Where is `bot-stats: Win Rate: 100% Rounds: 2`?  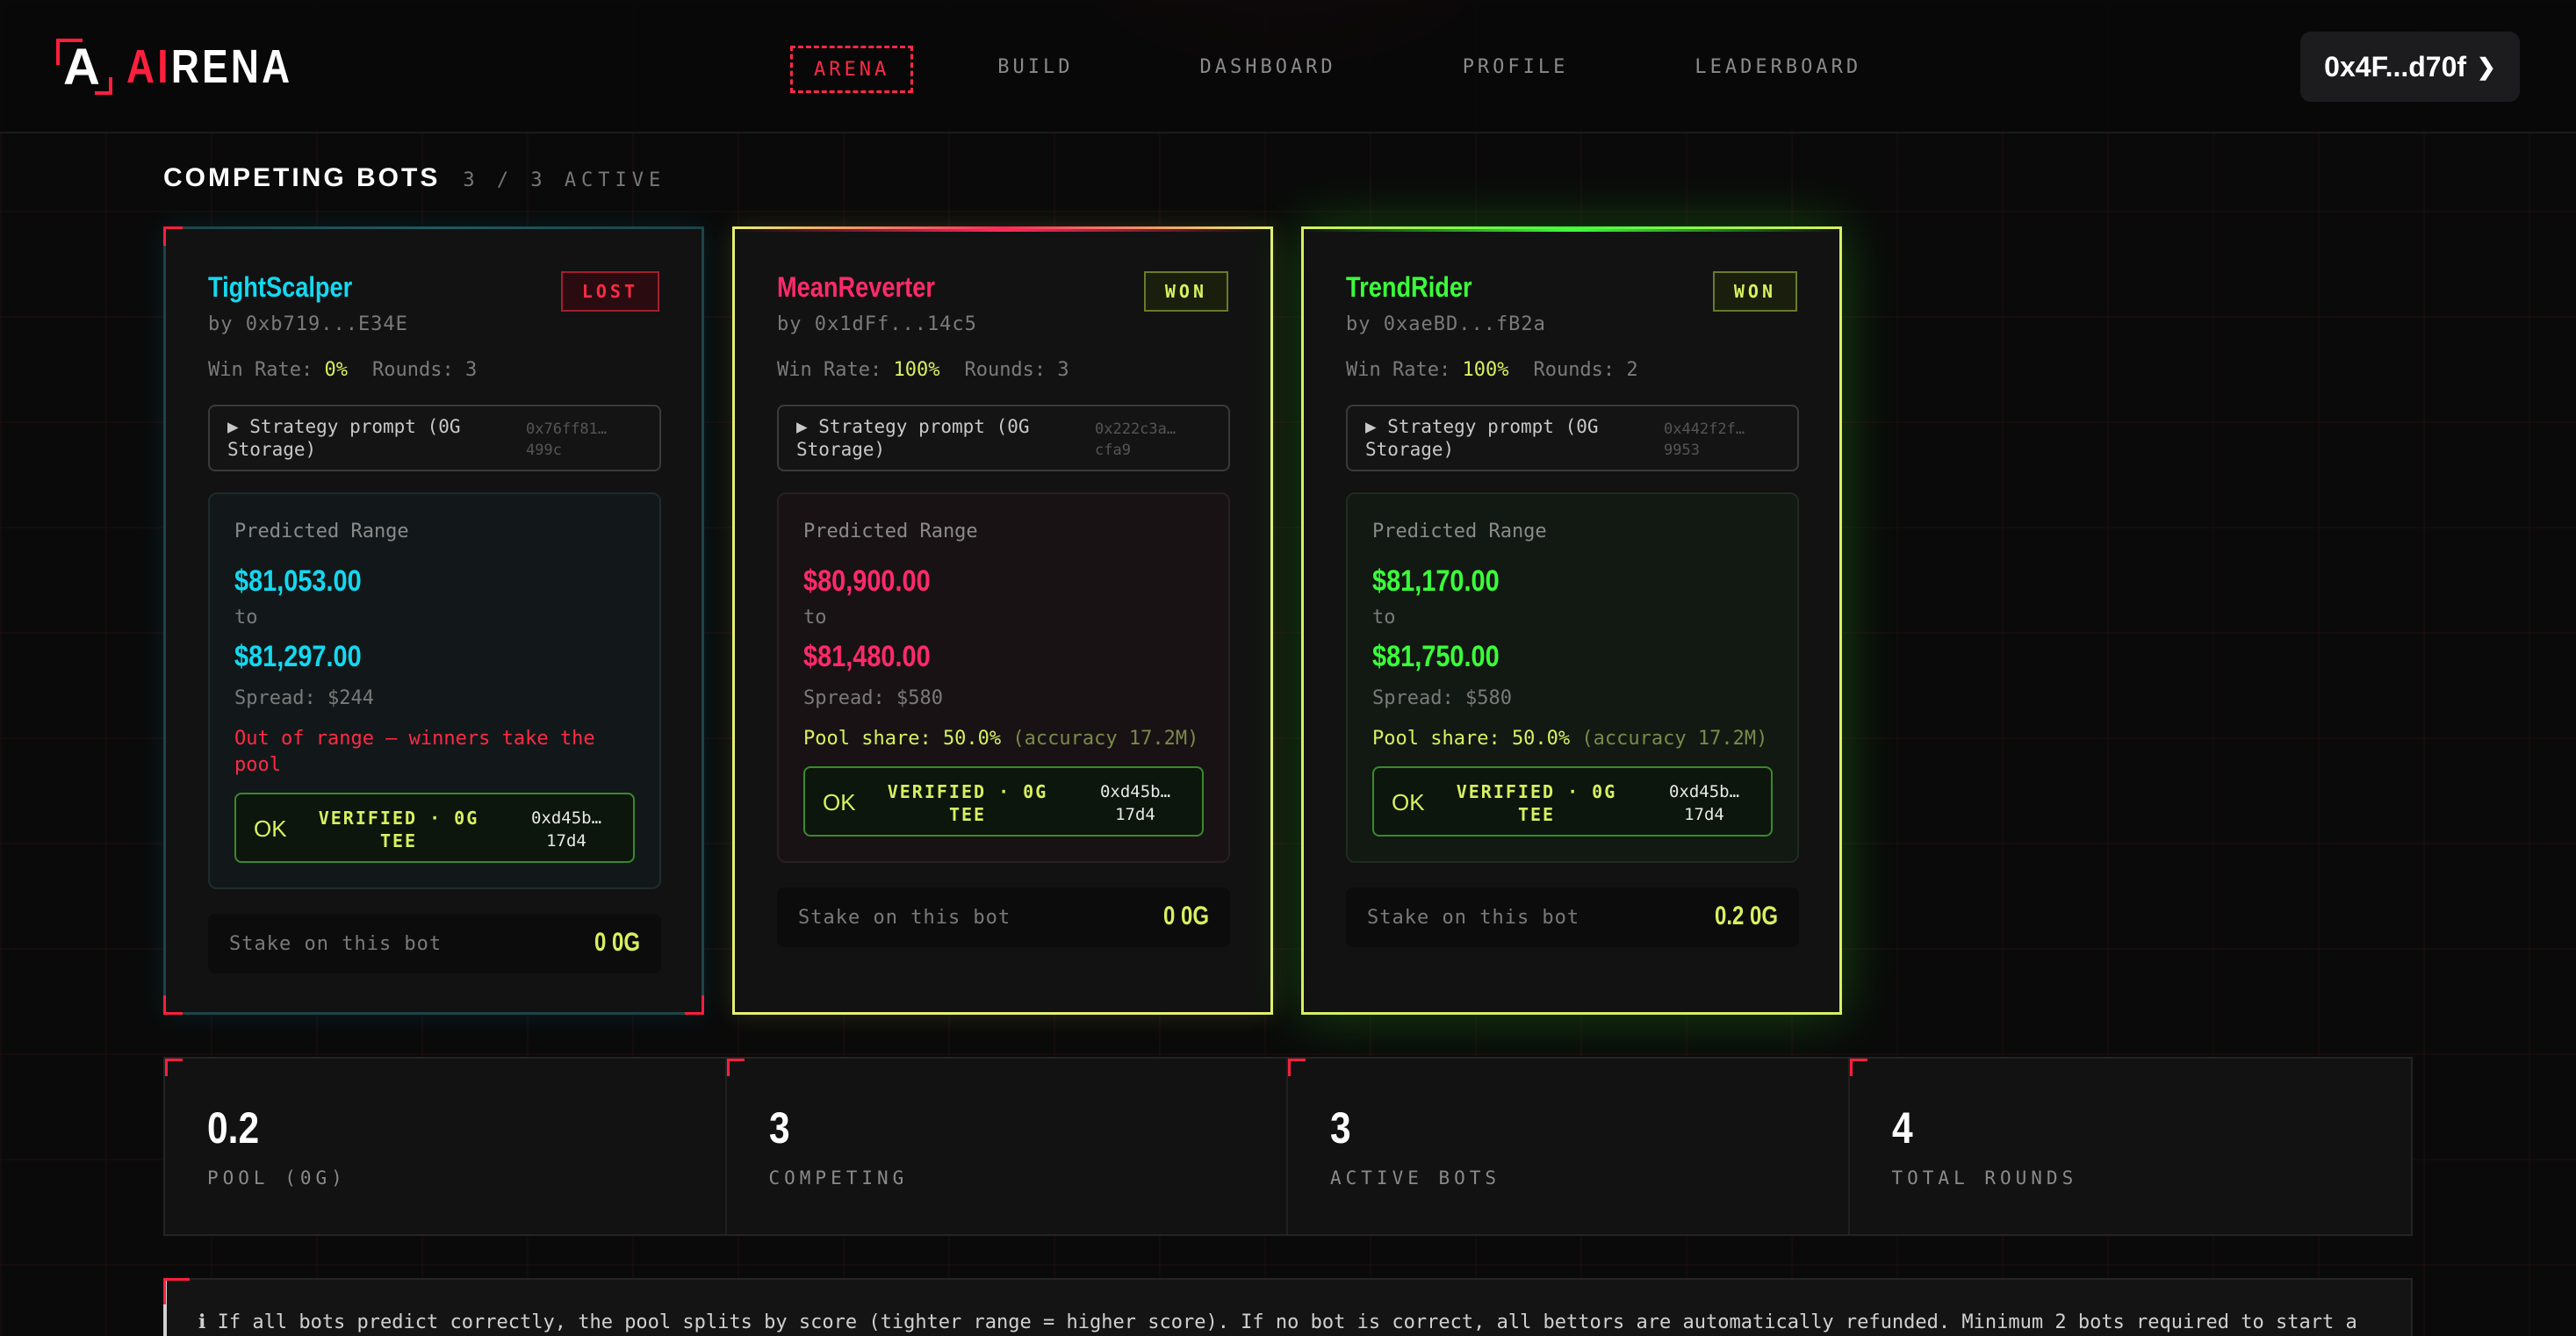
bot-stats: Win Rate: 100% Rounds: 2 is located at coordinates (1492, 370).